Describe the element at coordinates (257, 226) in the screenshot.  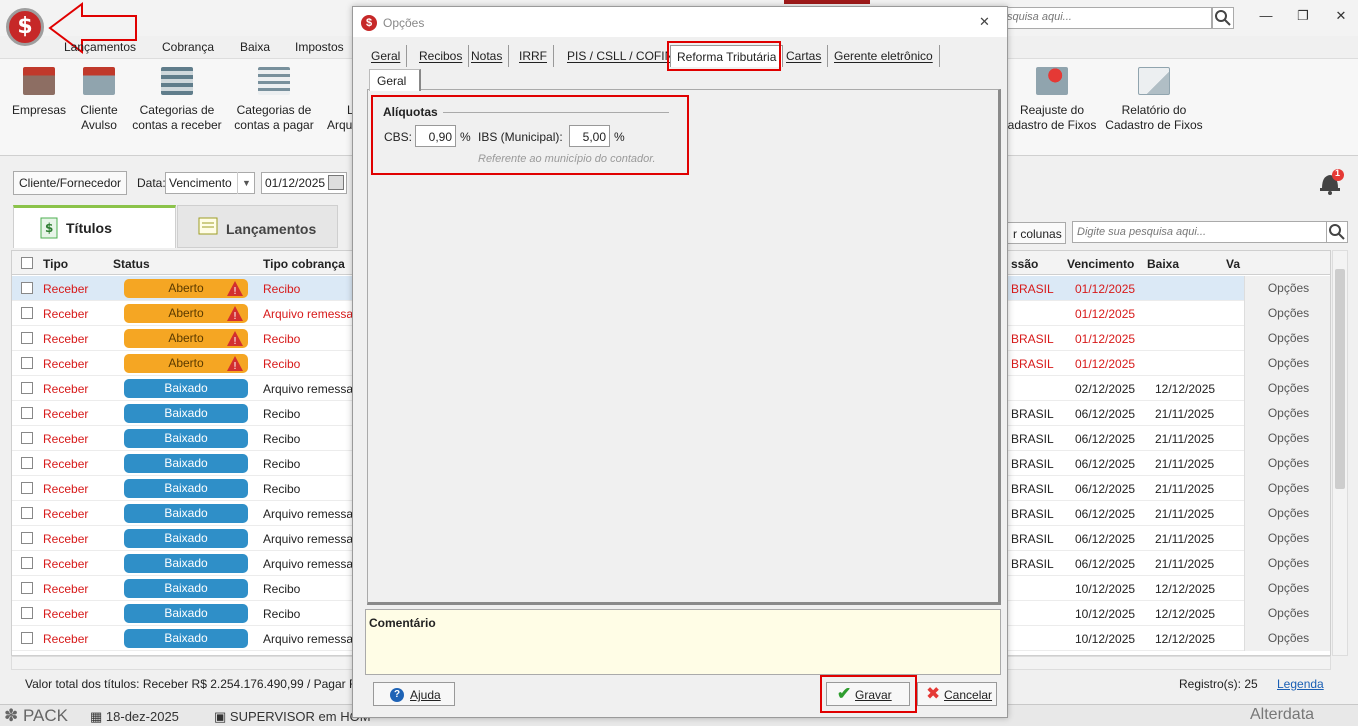
I see `tab-lancamentos: Lançamentos` at that location.